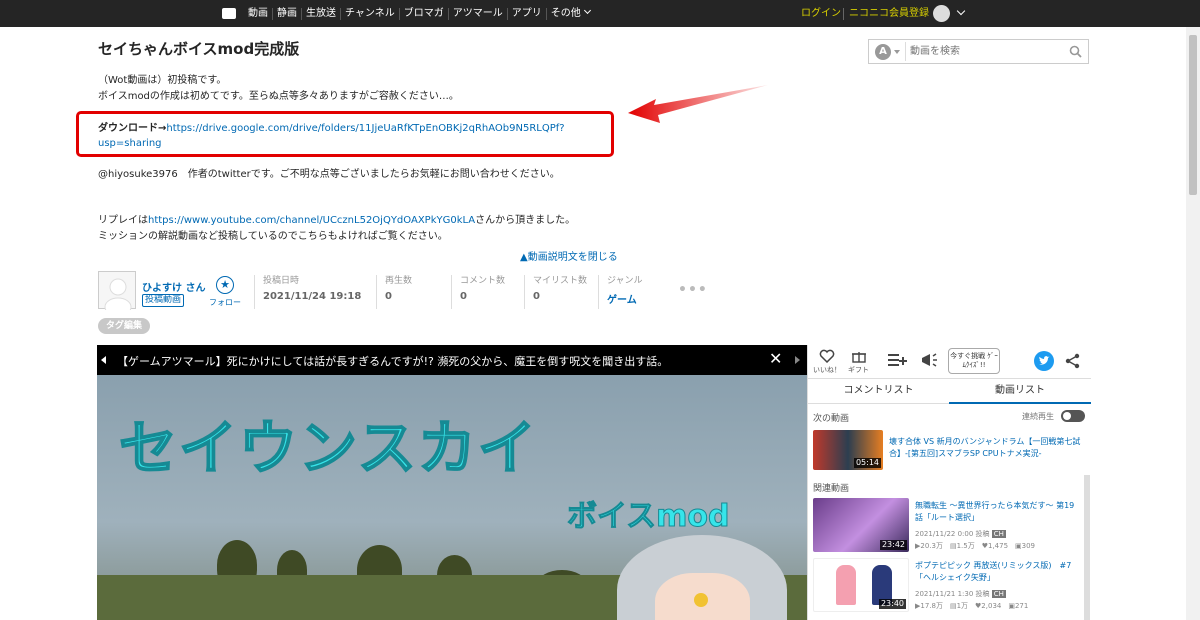 This screenshot has width=1200, height=620. I want to click on user-menu-chevron-icon, so click(961, 11).